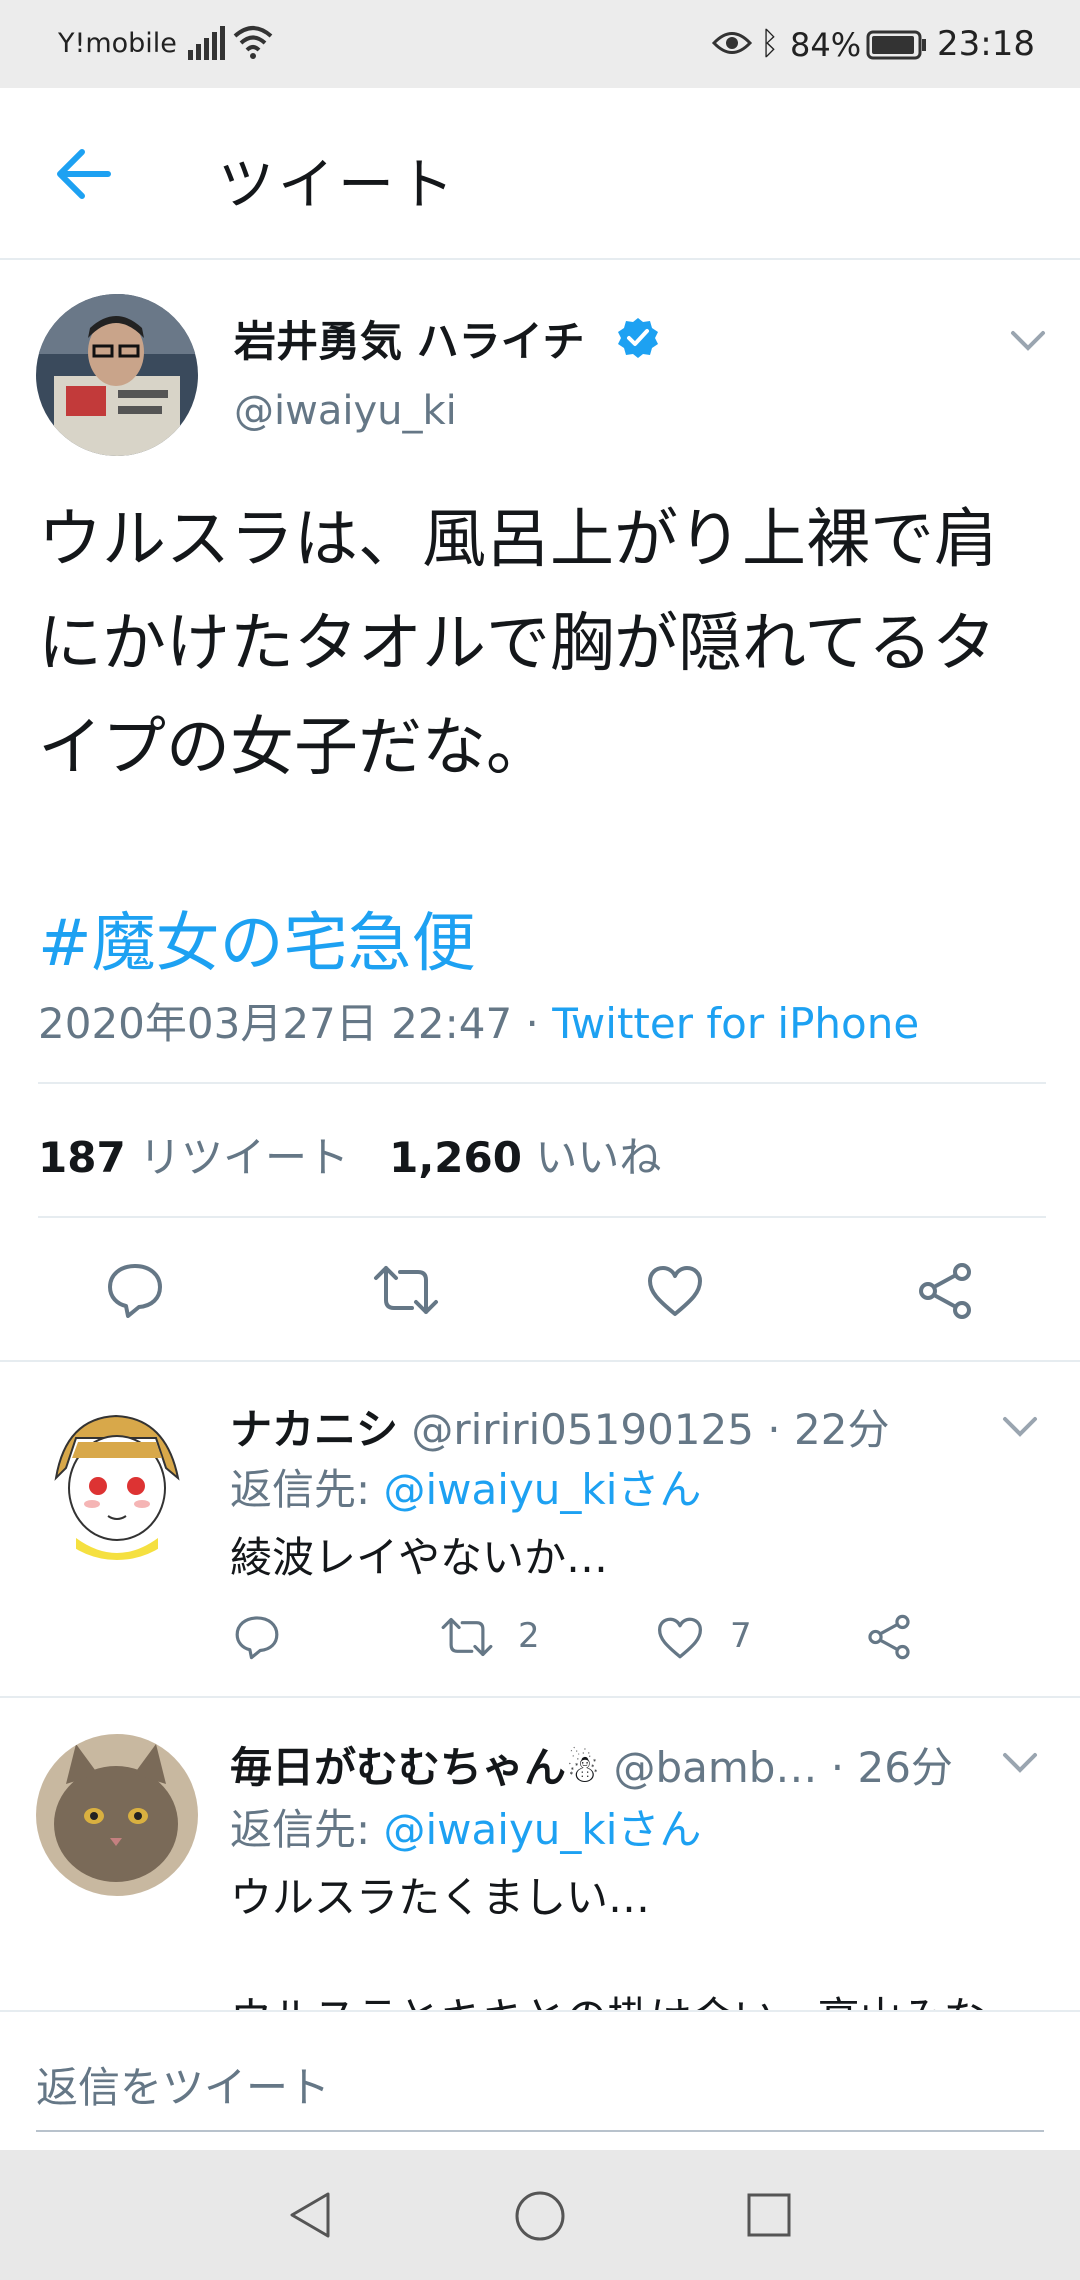  Describe the element at coordinates (782, 1767) in the screenshot. I see `reply-handle-time: @bamb… · 26分` at that location.